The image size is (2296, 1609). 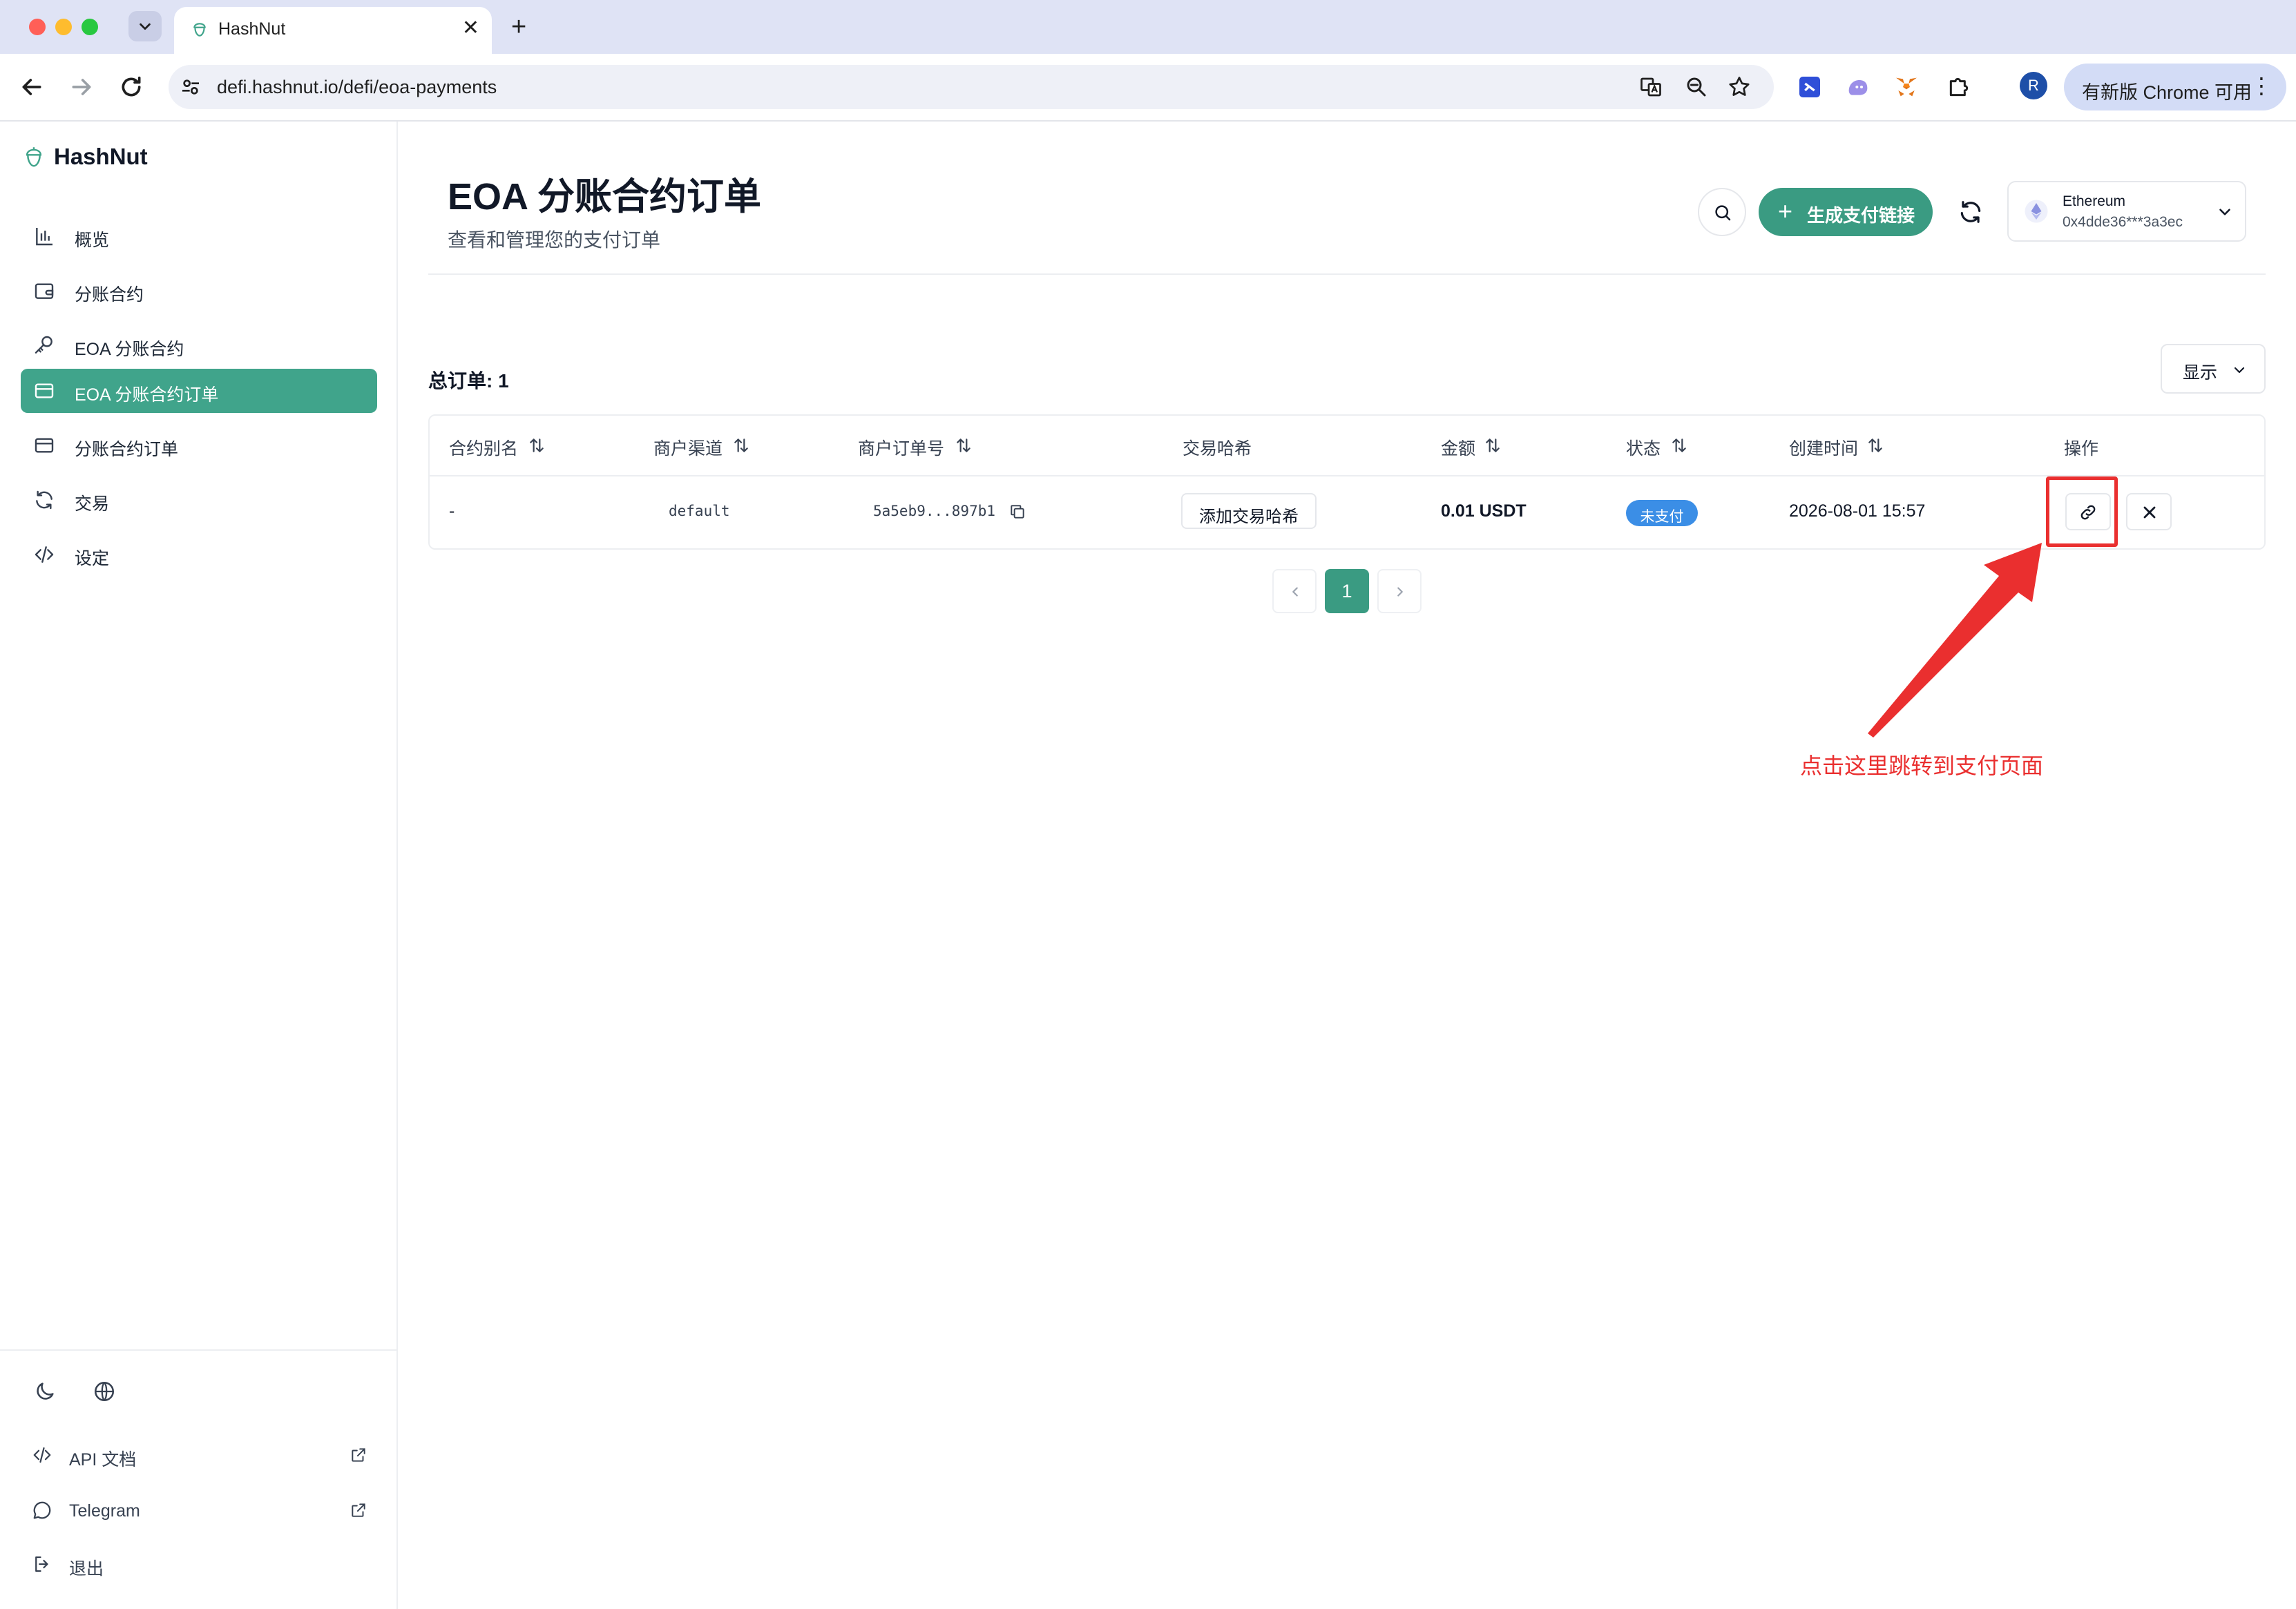 I want to click on language-globe-icon, so click(x=104, y=1391).